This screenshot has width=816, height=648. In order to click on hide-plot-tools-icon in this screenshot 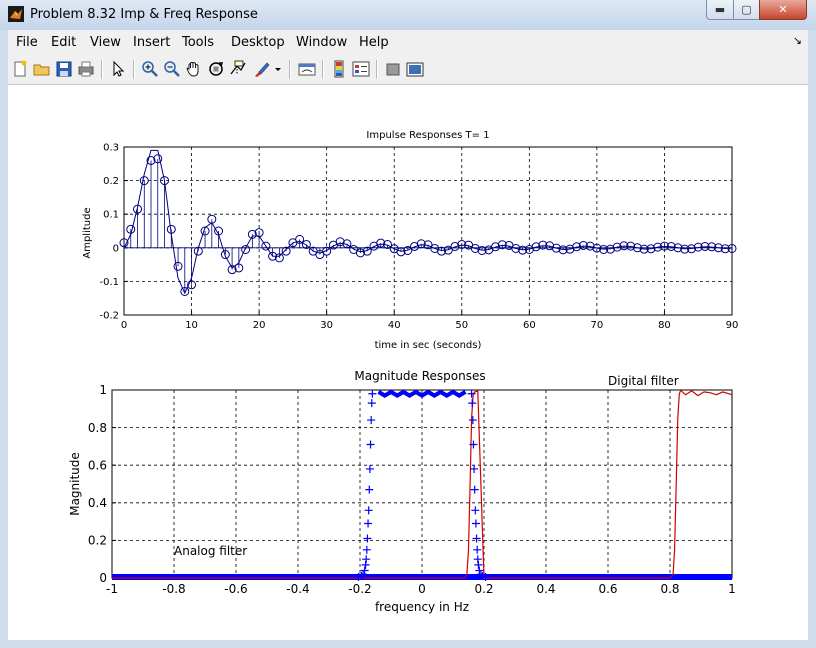, I will do `click(393, 69)`.